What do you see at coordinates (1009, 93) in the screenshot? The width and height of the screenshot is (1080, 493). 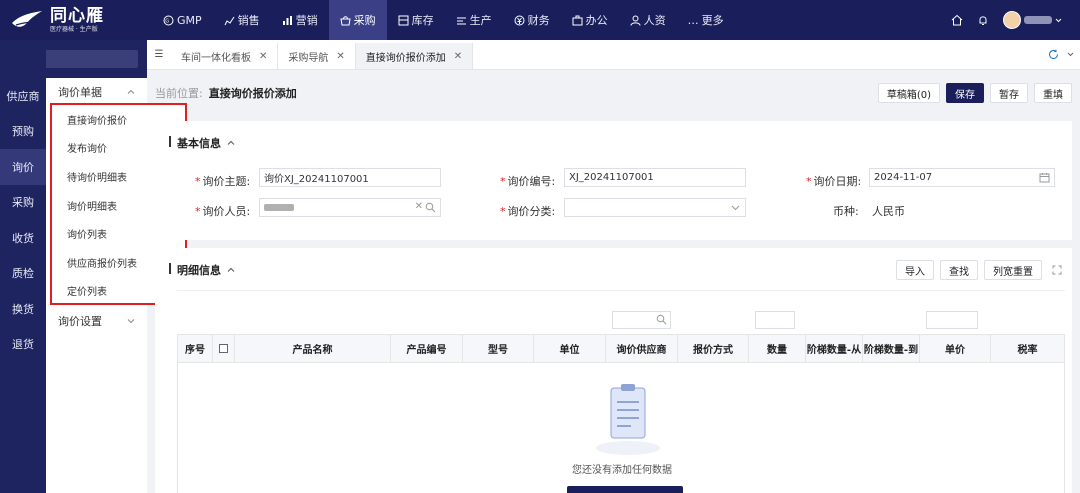 I see `hold-button: 暂存` at bounding box center [1009, 93].